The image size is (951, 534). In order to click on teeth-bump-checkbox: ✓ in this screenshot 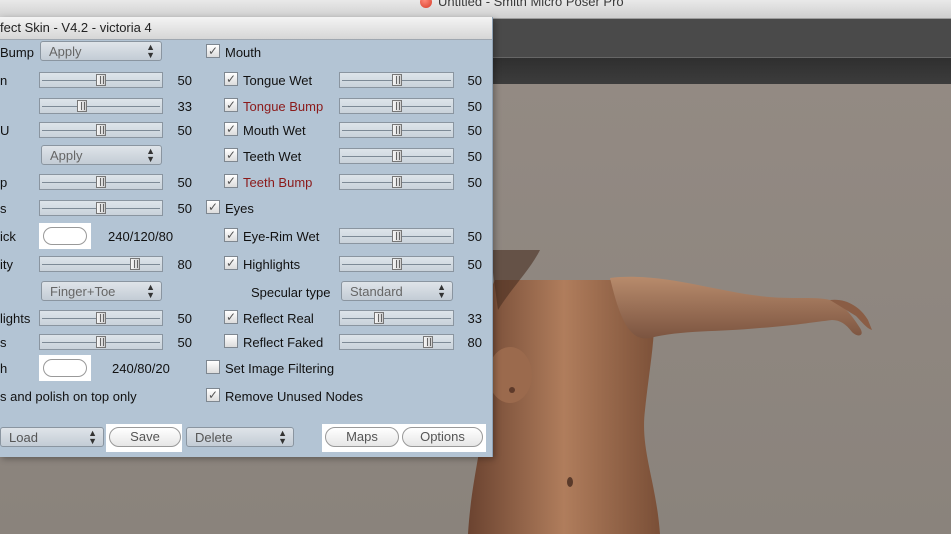, I will do `click(231, 181)`.